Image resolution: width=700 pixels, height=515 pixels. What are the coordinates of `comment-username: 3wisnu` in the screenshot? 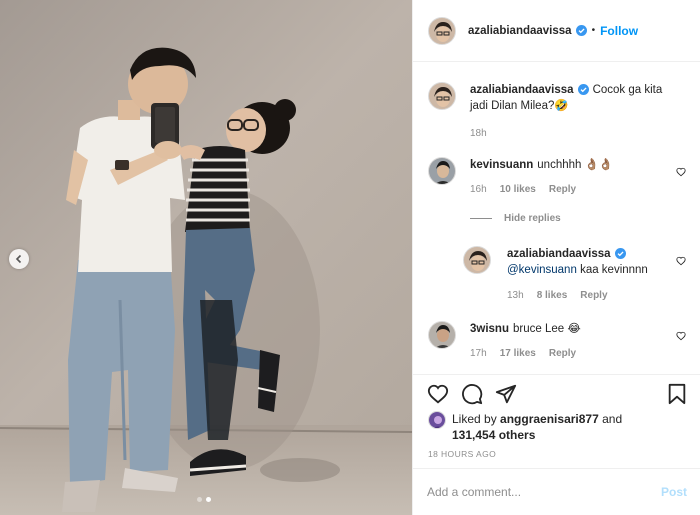 It's located at (489, 329).